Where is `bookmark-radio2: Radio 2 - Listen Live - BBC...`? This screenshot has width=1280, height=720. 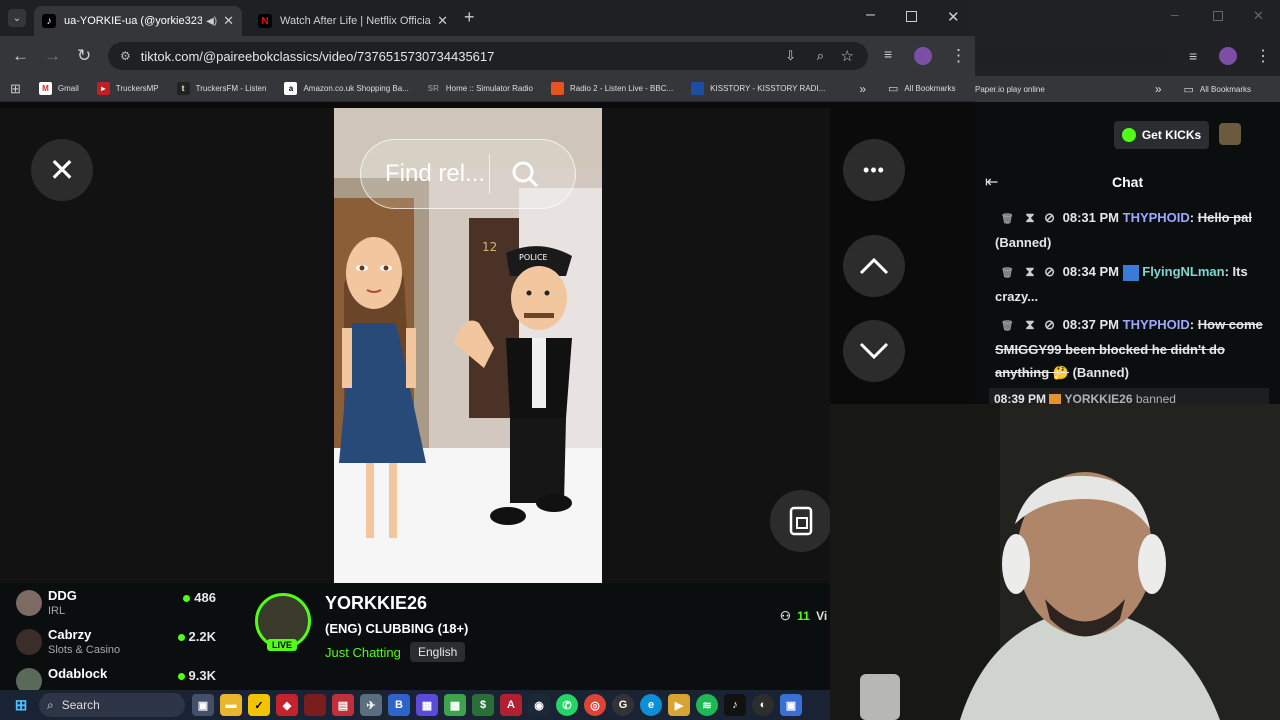
bookmark-radio2: Radio 2 - Listen Live - BBC... is located at coordinates (612, 88).